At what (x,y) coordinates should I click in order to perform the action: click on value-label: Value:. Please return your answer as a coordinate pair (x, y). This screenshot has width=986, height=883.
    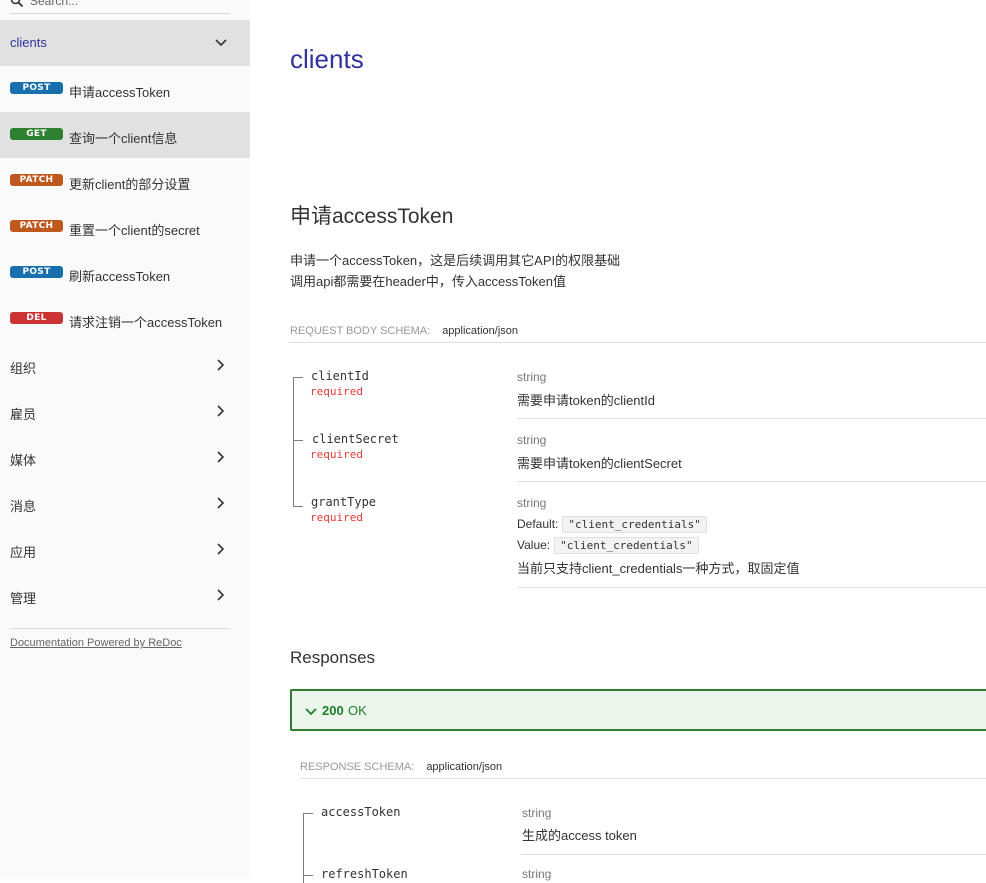
    Looking at the image, I should click on (534, 545).